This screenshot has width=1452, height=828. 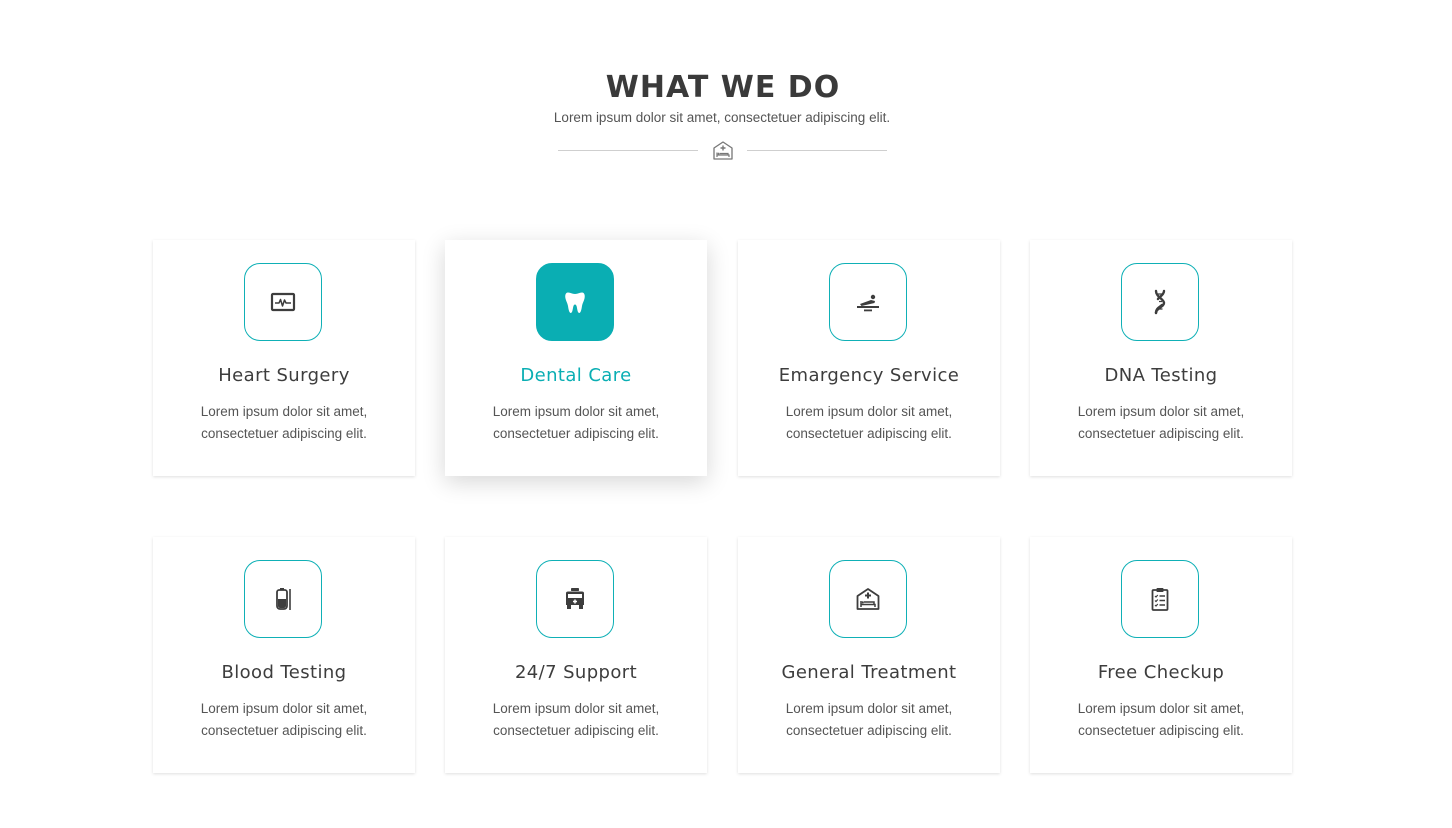 What do you see at coordinates (576, 672) in the screenshot?
I see `service-title: 24/7 Support` at bounding box center [576, 672].